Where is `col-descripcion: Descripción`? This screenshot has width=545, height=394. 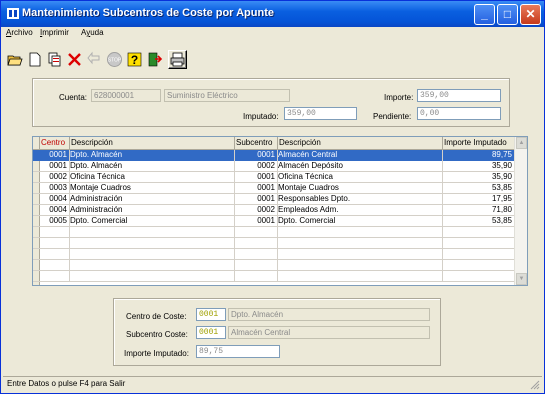 col-descripcion: Descripción is located at coordinates (152, 143).